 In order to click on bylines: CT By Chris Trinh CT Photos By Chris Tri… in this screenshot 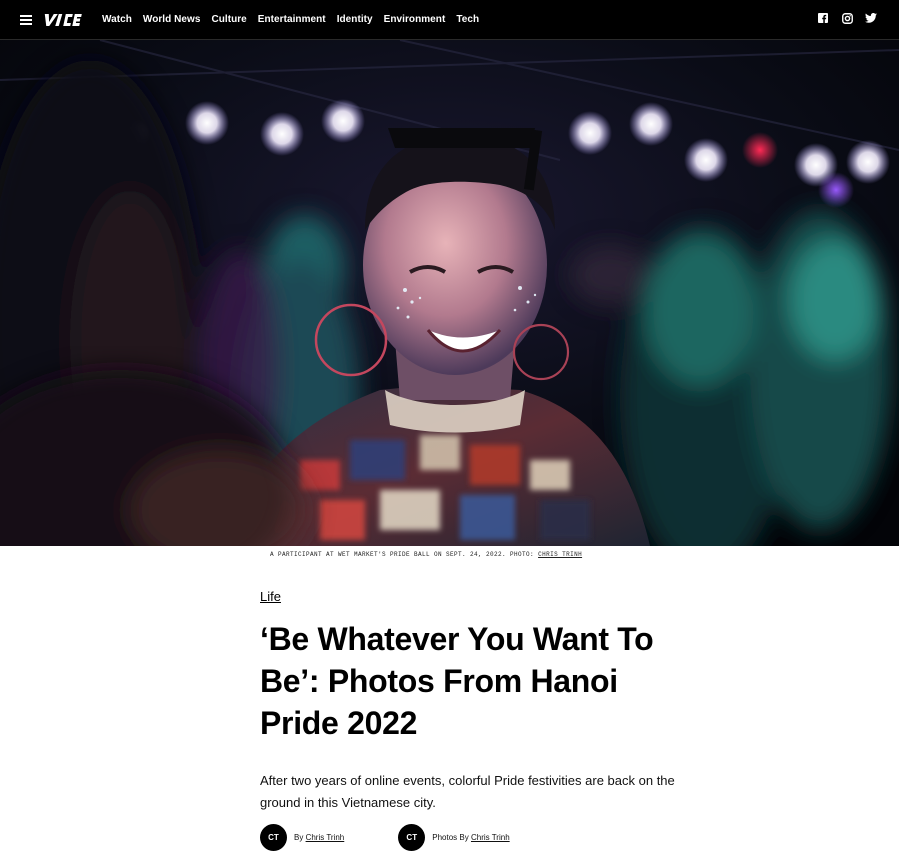, I will do `click(385, 837)`.